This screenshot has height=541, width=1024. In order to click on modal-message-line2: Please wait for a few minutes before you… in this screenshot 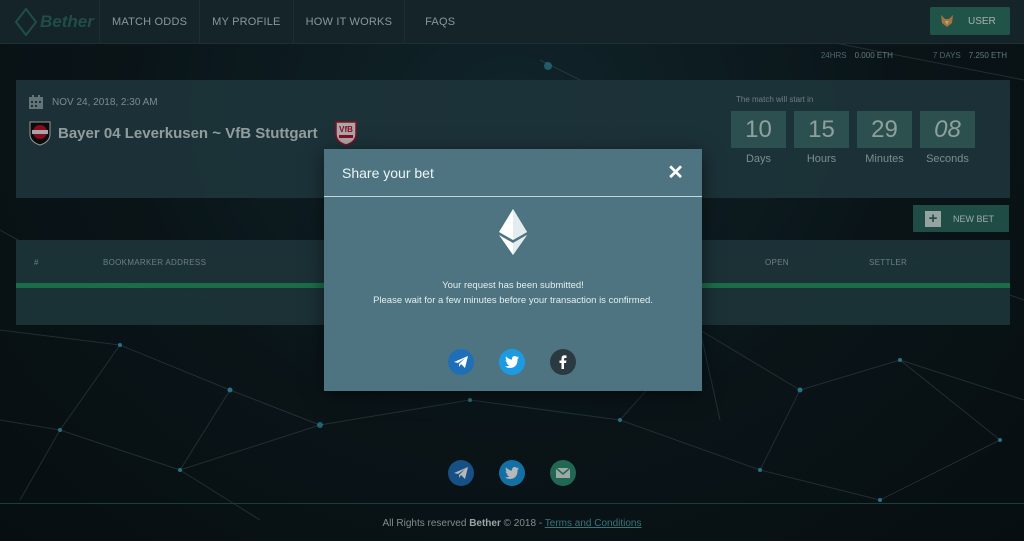, I will do `click(513, 300)`.